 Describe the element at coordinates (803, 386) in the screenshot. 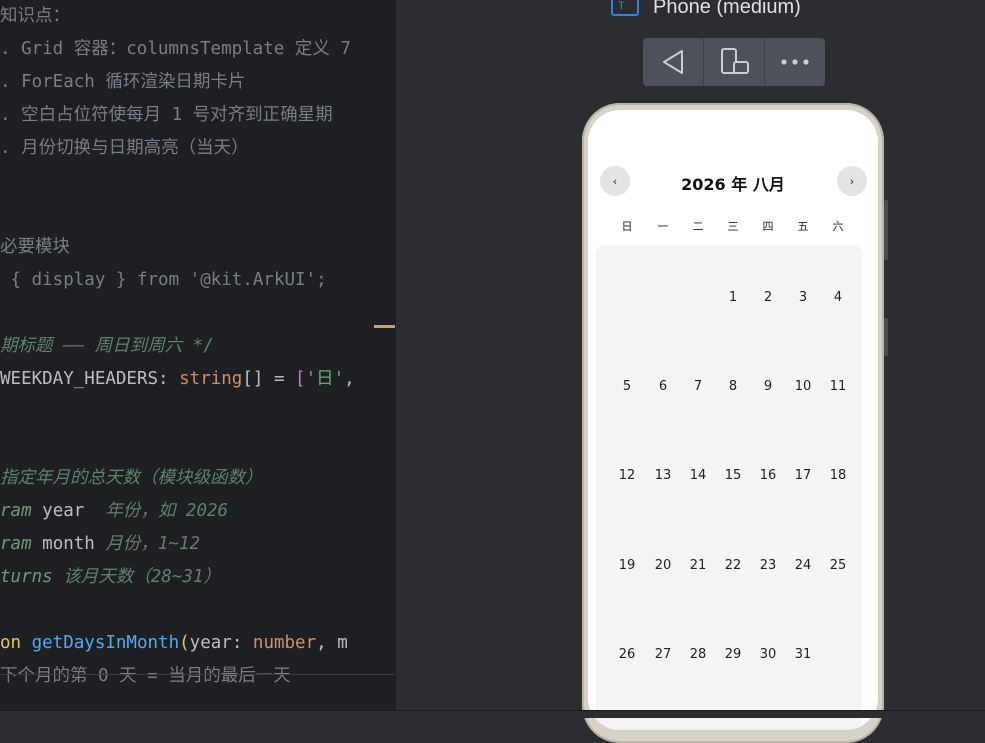

I see `day-cell: 10` at that location.